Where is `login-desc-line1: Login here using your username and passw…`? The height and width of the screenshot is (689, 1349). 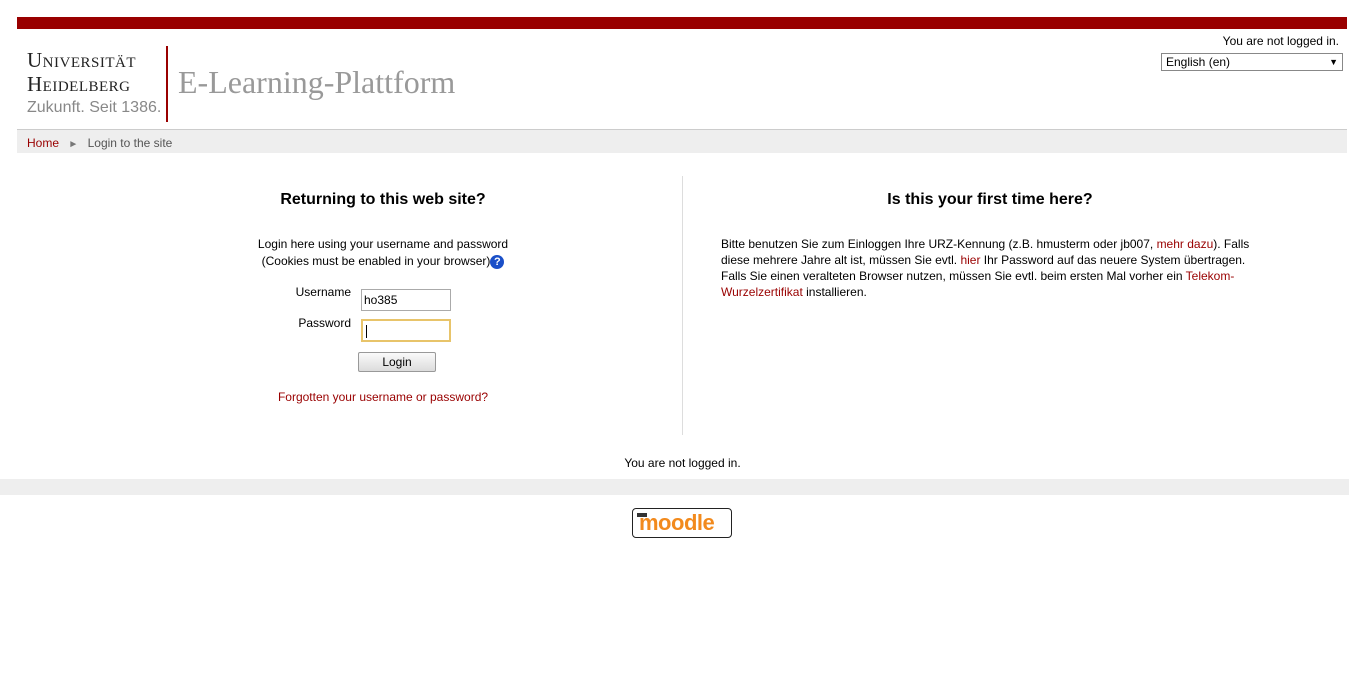
login-desc-line1: Login here using your username and passw… is located at coordinates (383, 244).